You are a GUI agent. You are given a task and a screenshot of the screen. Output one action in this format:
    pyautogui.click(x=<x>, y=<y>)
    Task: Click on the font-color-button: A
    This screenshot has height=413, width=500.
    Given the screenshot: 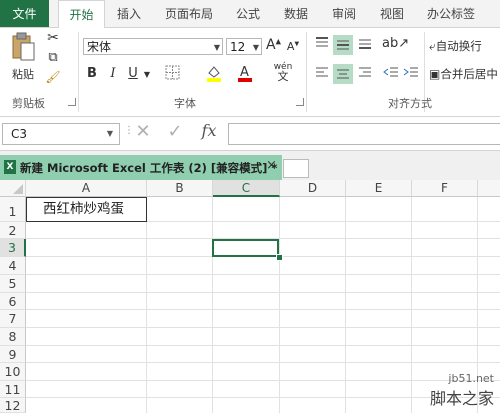 What is the action you would take?
    pyautogui.click(x=245, y=74)
    